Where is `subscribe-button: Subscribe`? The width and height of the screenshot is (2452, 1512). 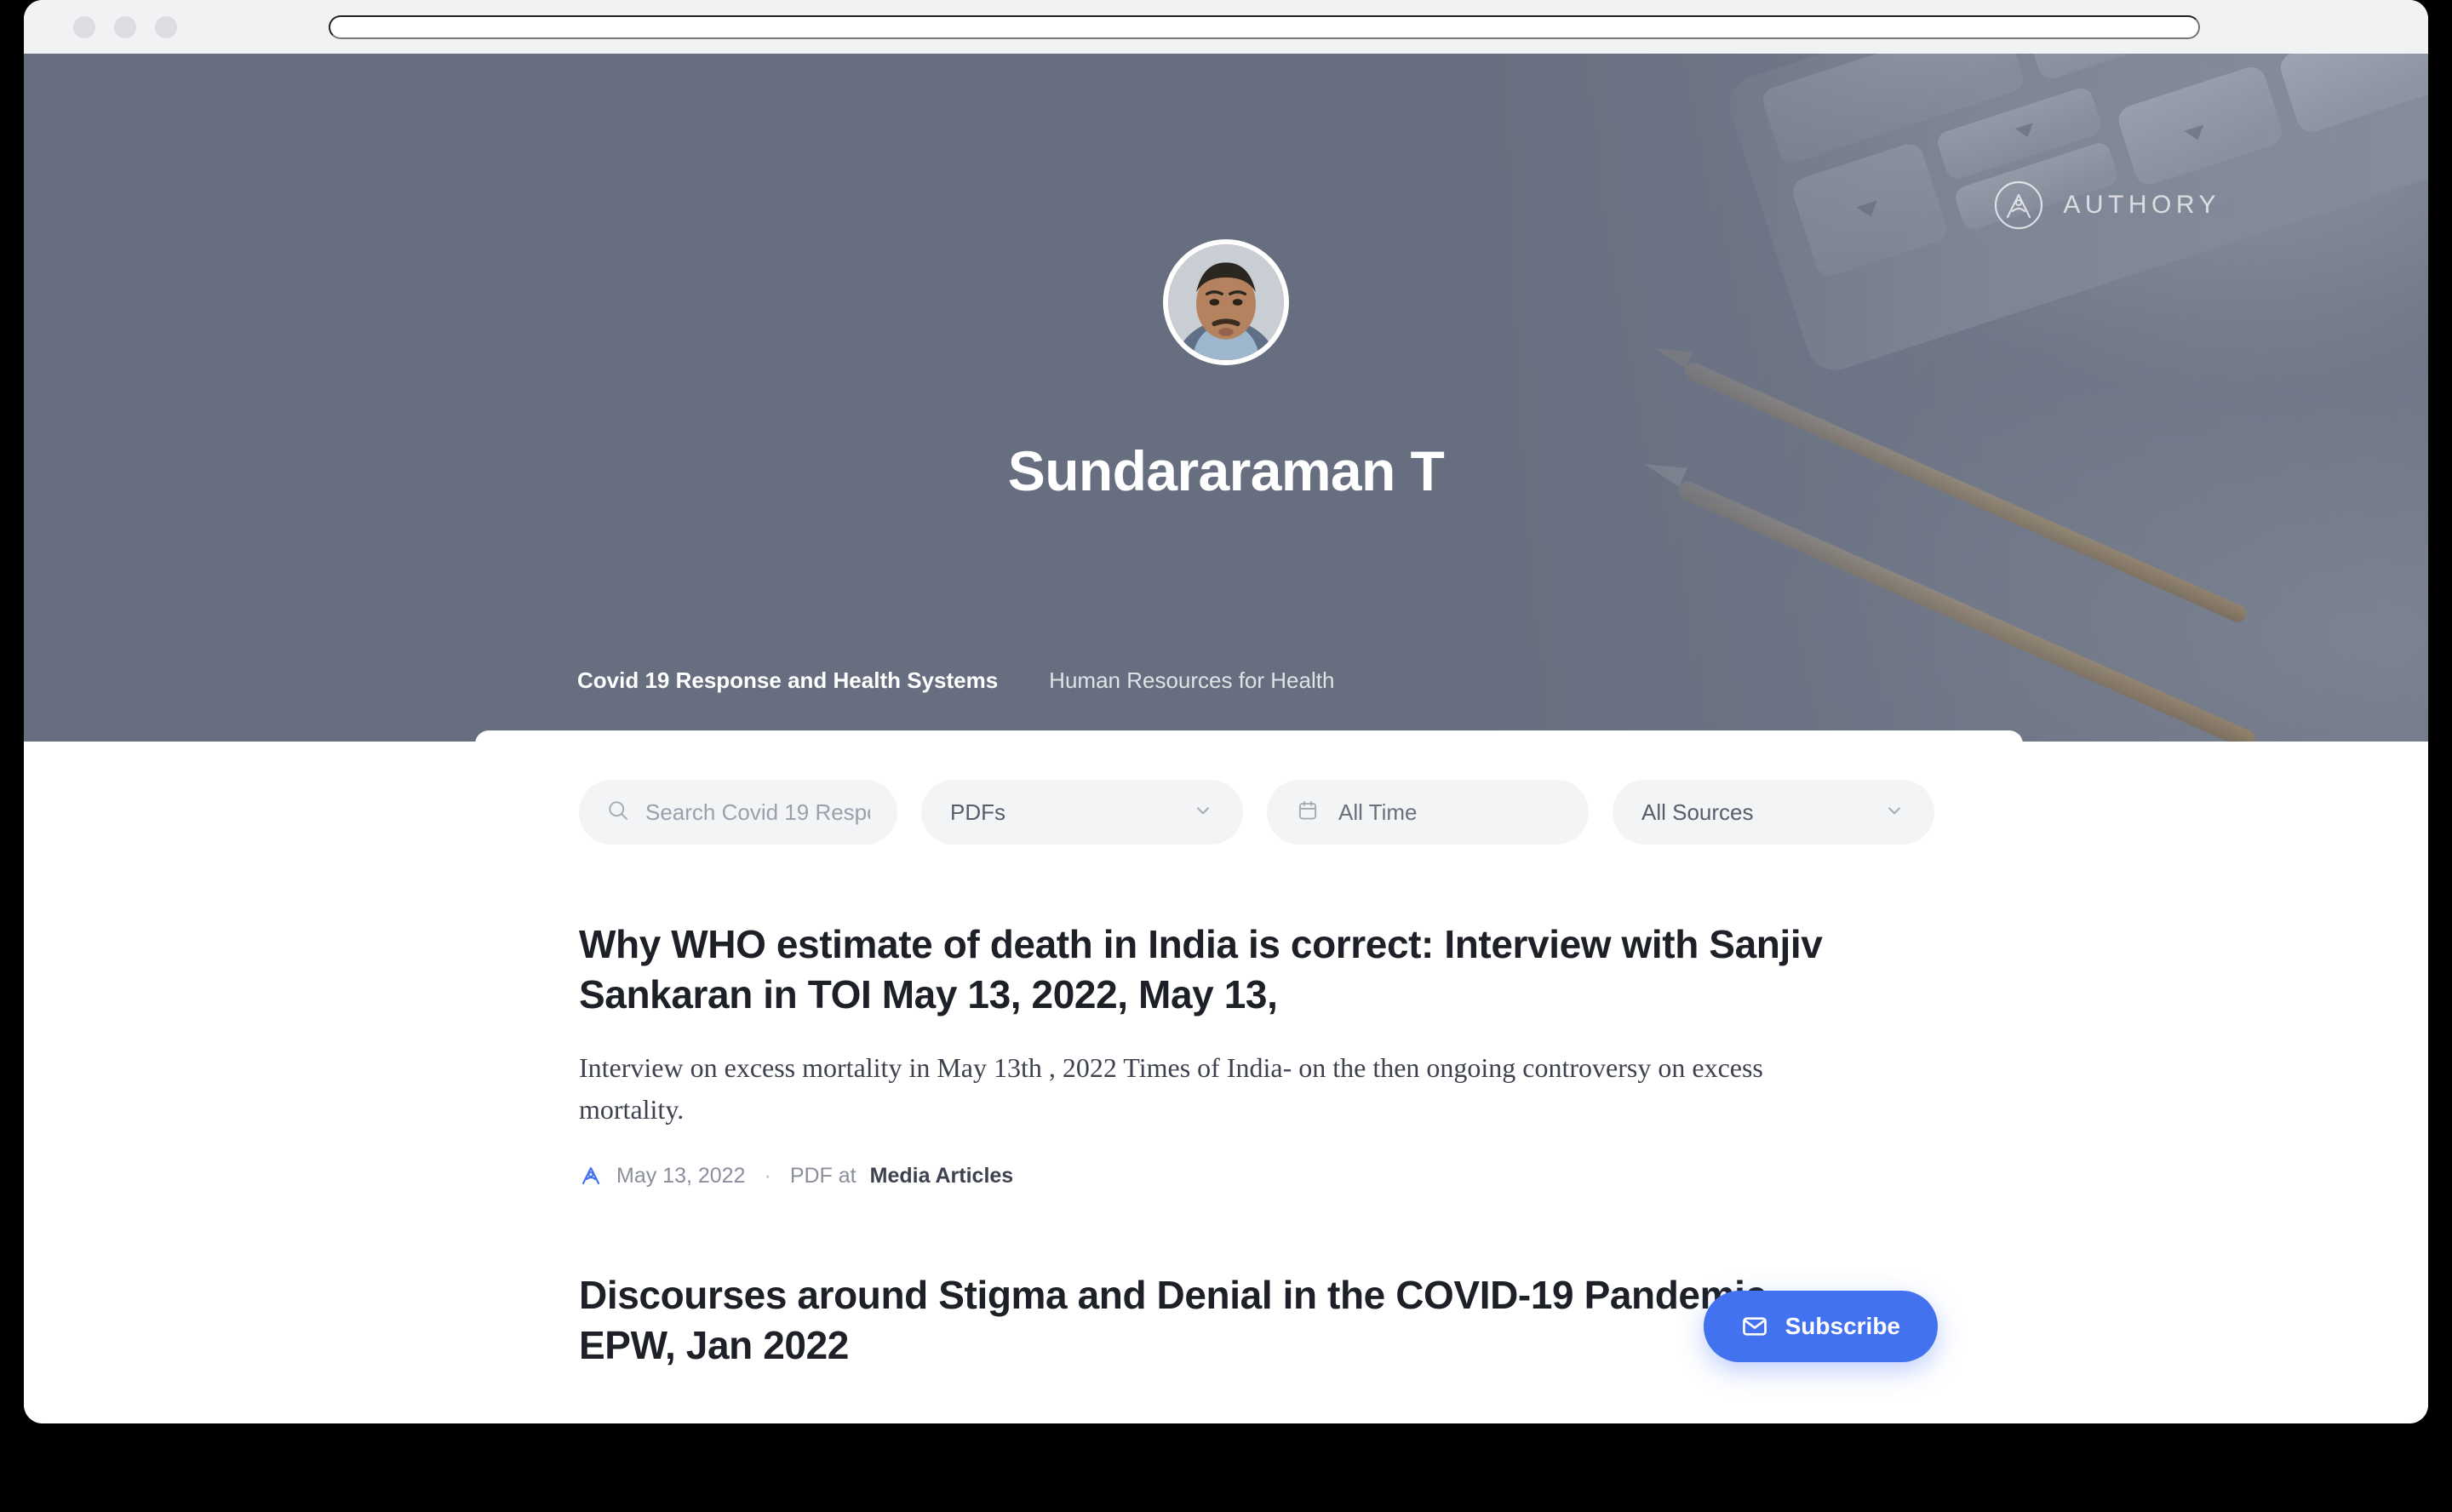
subscribe-button: Subscribe is located at coordinates (1820, 1326).